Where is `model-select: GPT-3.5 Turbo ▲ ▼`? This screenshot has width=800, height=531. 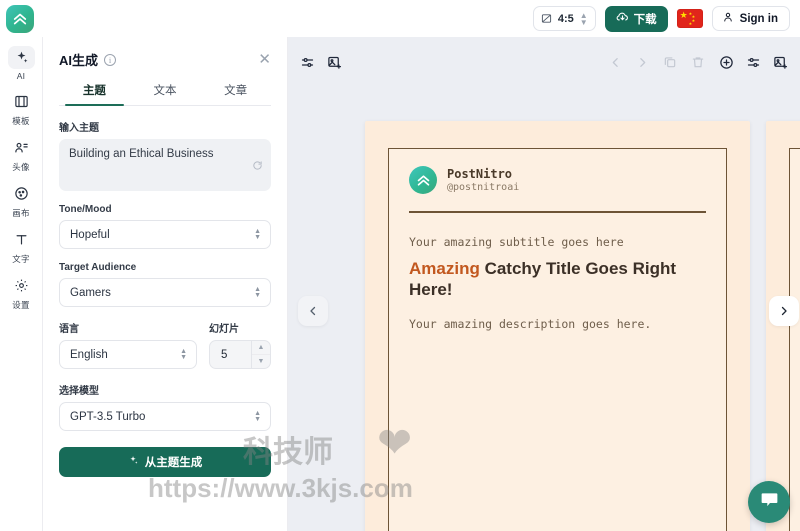
model-select: GPT-3.5 Turbo ▲ ▼ is located at coordinates (165, 416).